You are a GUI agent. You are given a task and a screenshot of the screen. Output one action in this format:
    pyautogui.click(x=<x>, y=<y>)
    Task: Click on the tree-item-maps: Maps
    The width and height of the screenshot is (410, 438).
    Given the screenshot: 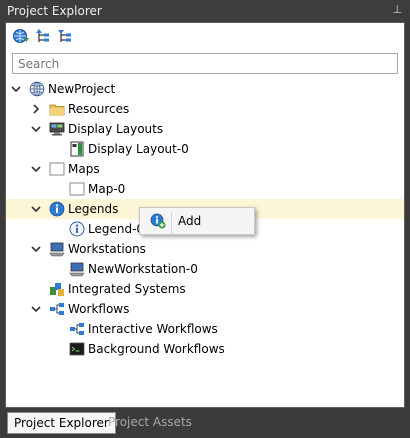 What is the action you would take?
    pyautogui.click(x=205, y=169)
    